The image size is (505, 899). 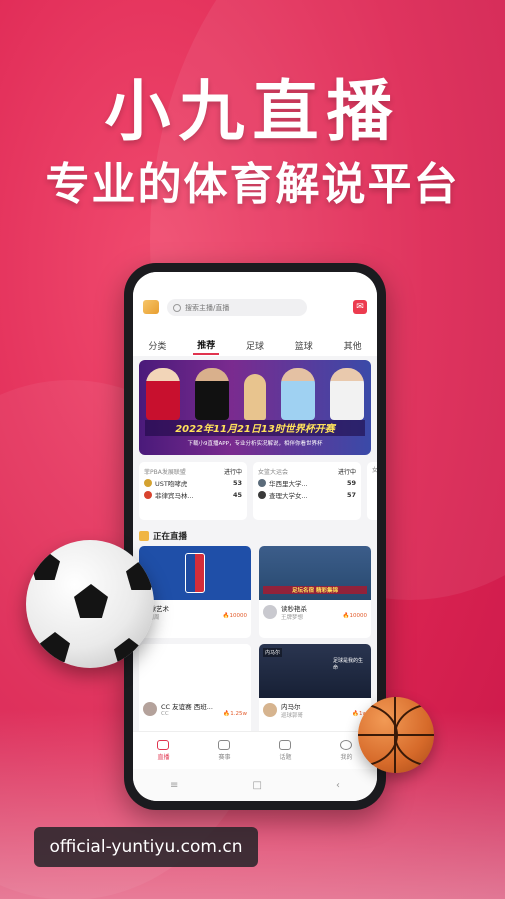 I want to click on heat-count: 1.25w, so click(x=238, y=714).